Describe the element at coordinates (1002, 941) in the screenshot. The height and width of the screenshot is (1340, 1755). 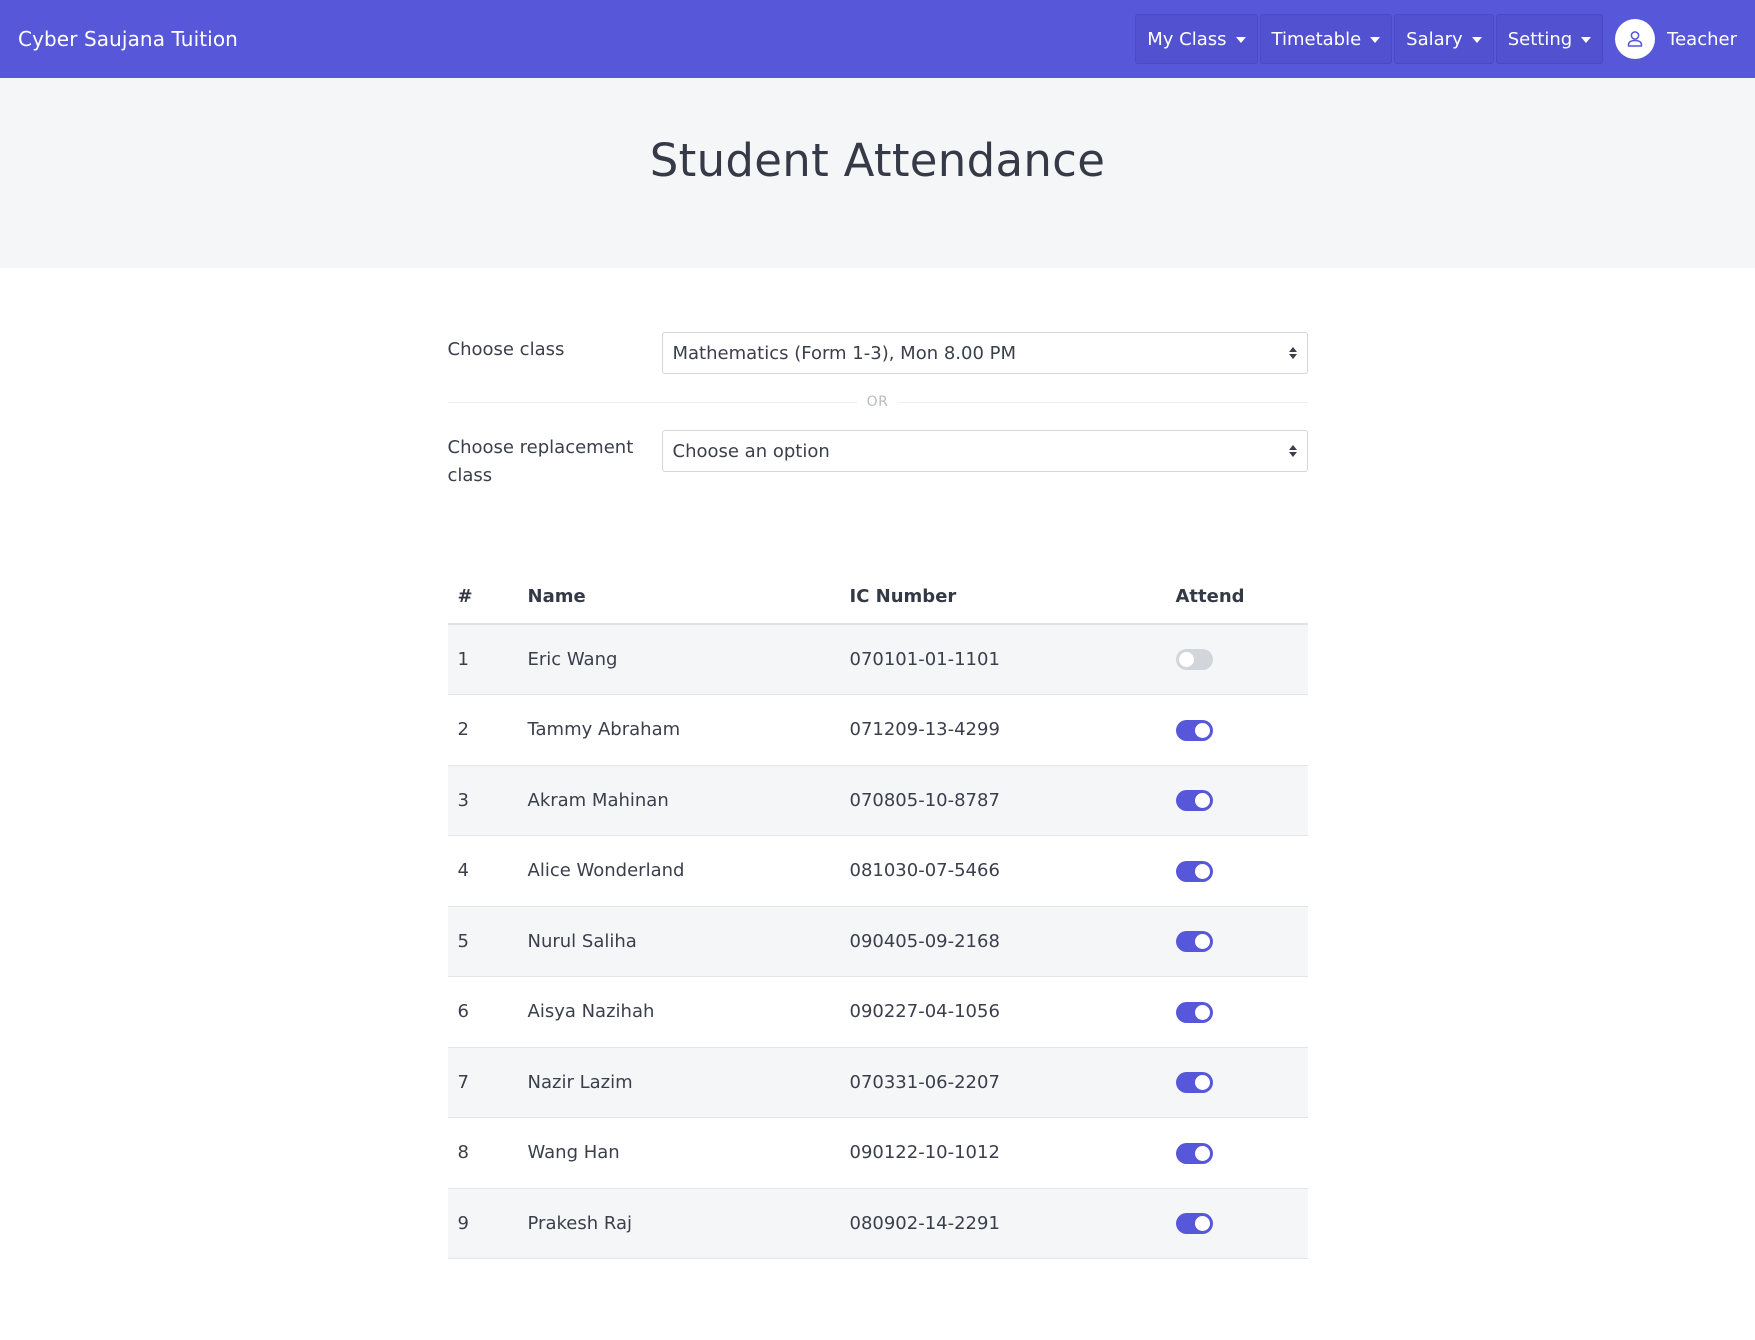
I see `student-ic-number: 090405-09-2168` at that location.